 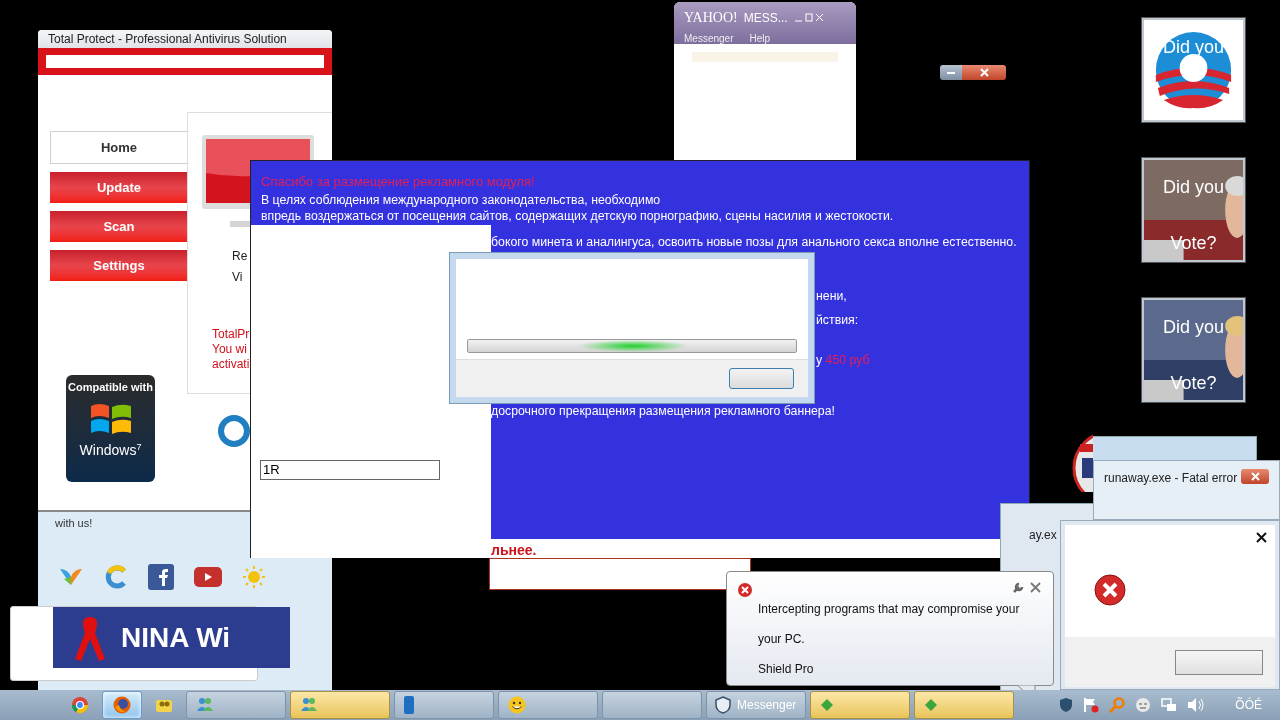 I want to click on footer-fragment: льнее., so click(x=514, y=550).